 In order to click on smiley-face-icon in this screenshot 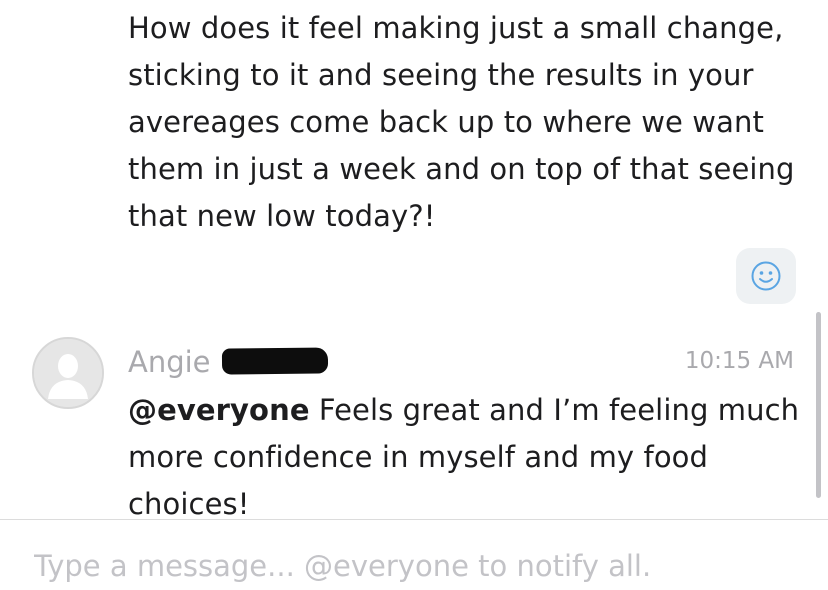, I will do `click(766, 276)`.